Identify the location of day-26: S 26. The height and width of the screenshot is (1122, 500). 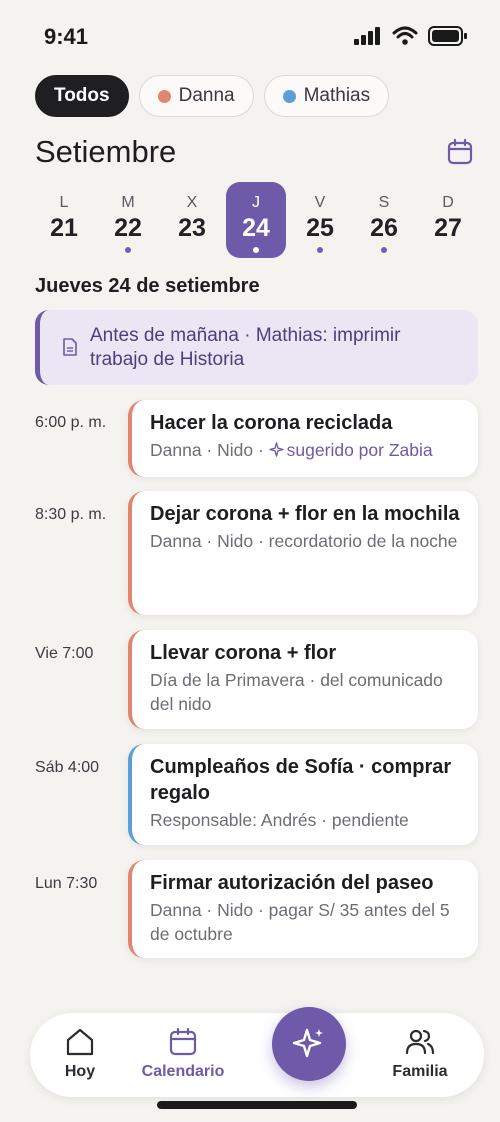
(384, 220).